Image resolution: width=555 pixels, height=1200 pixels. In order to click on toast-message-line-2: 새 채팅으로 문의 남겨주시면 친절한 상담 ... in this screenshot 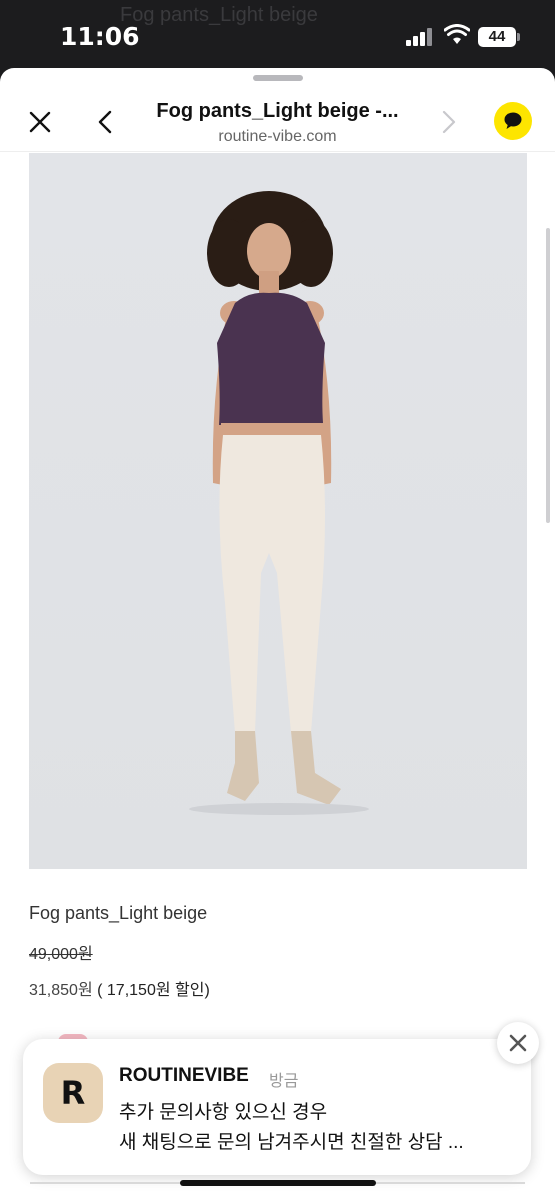, I will do `click(291, 1142)`.